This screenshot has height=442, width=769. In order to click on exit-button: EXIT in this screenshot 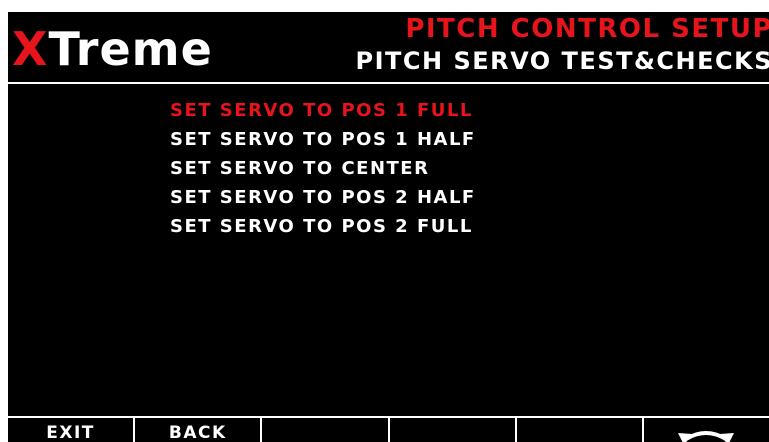, I will do `click(72, 430)`.